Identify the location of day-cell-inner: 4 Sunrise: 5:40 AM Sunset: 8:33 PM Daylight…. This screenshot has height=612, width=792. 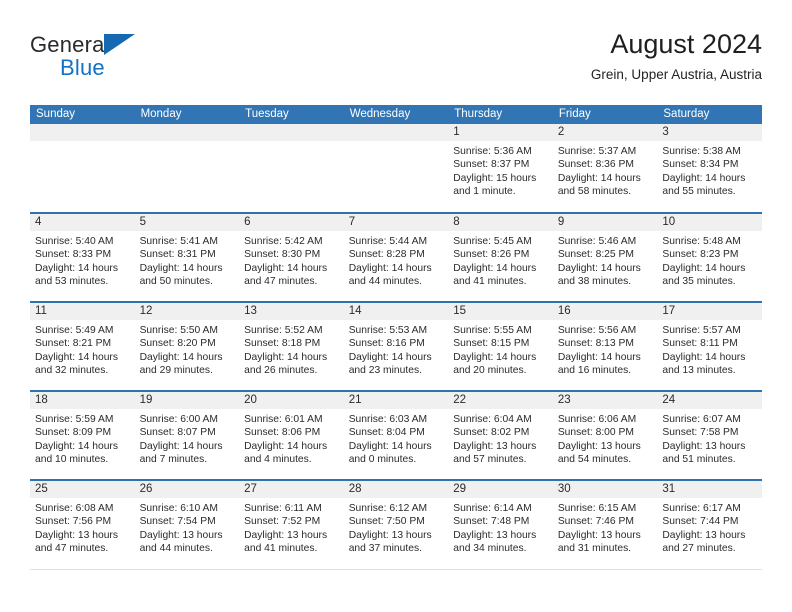
(82, 257).